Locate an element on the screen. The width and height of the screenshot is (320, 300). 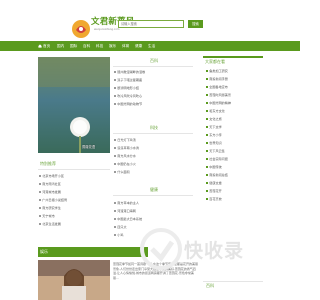
section-title-jiankang: 健康 is located at coordinates (154, 189).